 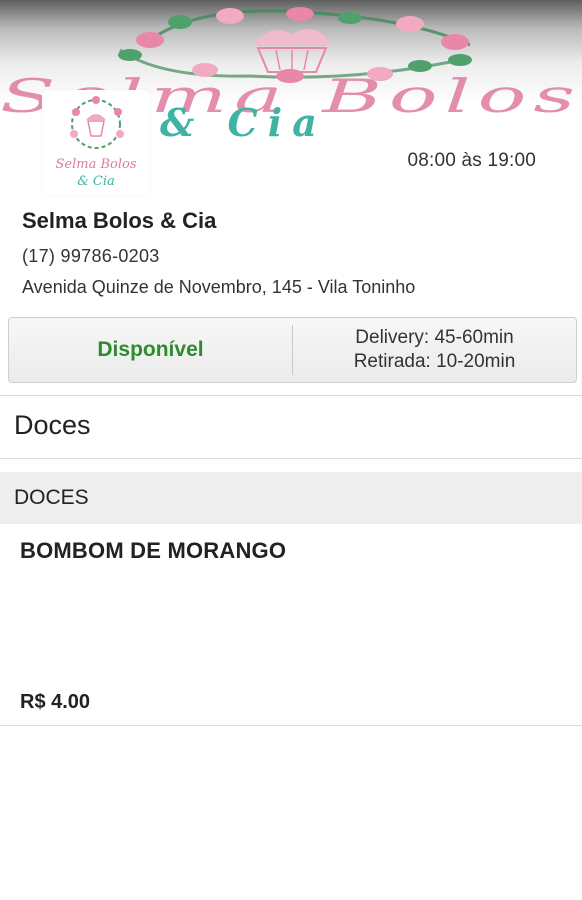 I want to click on logo-art: Selma Bolos & Cia, so click(x=96, y=142).